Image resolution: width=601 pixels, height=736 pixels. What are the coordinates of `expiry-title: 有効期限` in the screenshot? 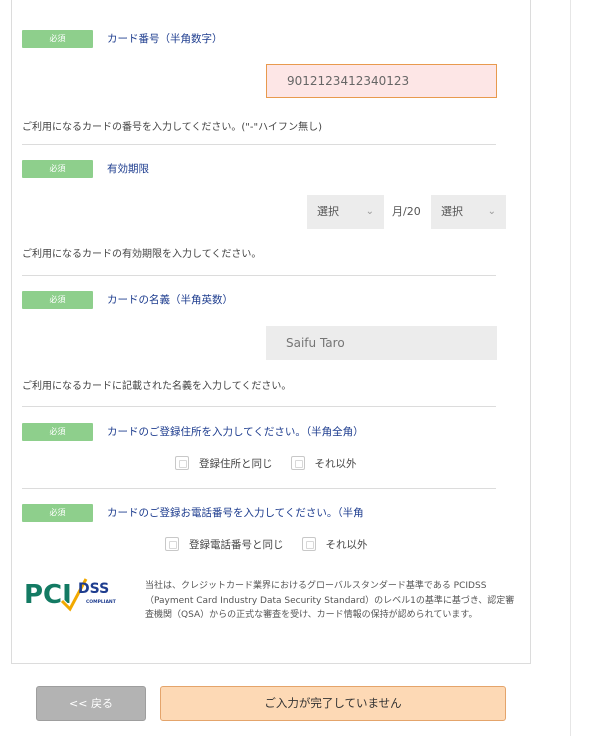 It's located at (128, 169).